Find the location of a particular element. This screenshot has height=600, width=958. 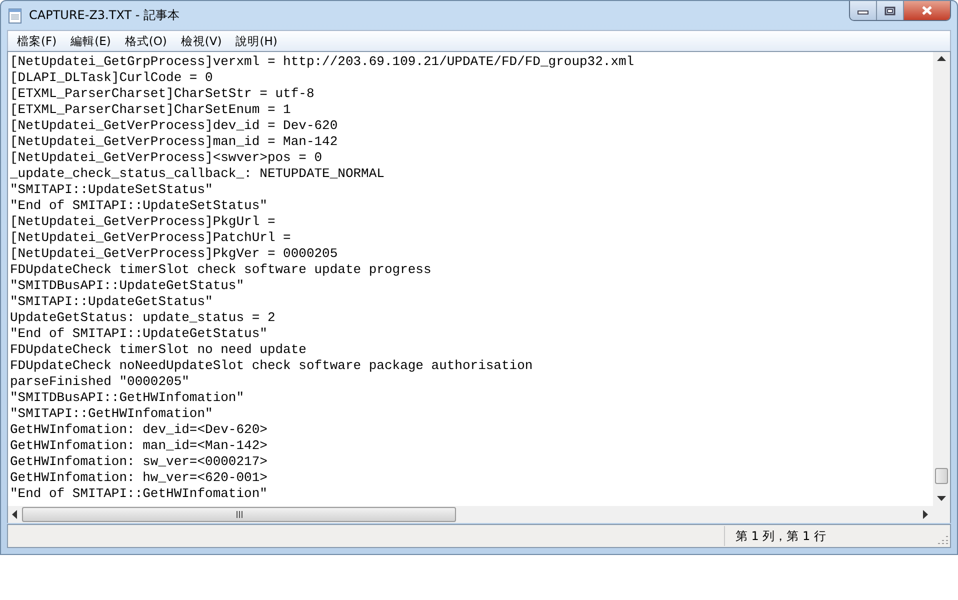

menu-item: 檔案(F) is located at coordinates (37, 41).